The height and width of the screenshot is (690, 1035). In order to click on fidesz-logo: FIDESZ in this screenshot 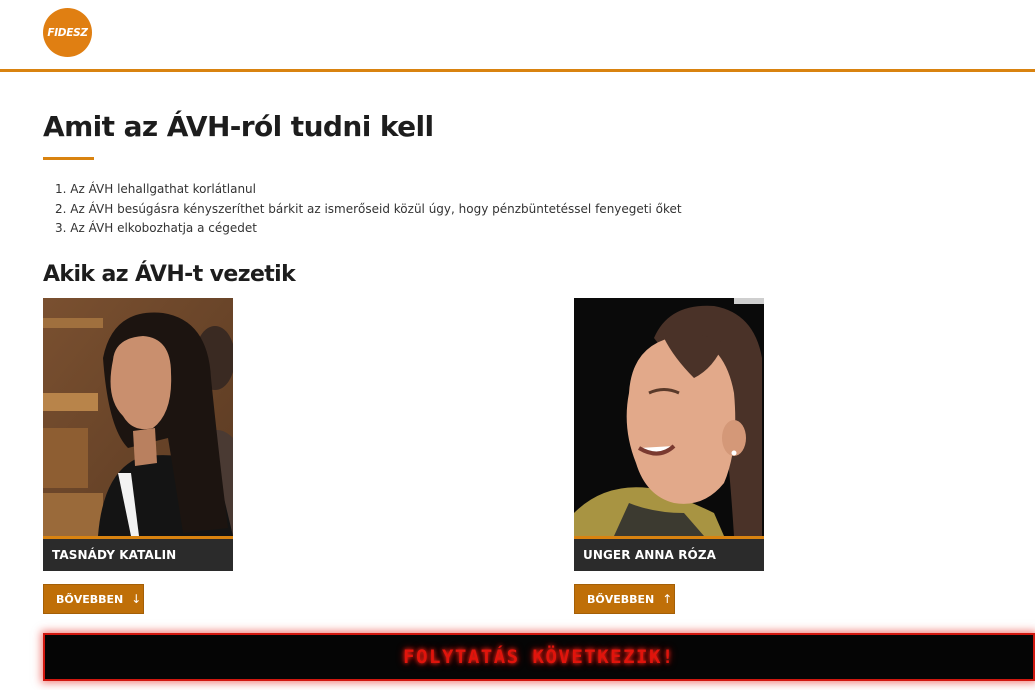, I will do `click(67, 32)`.